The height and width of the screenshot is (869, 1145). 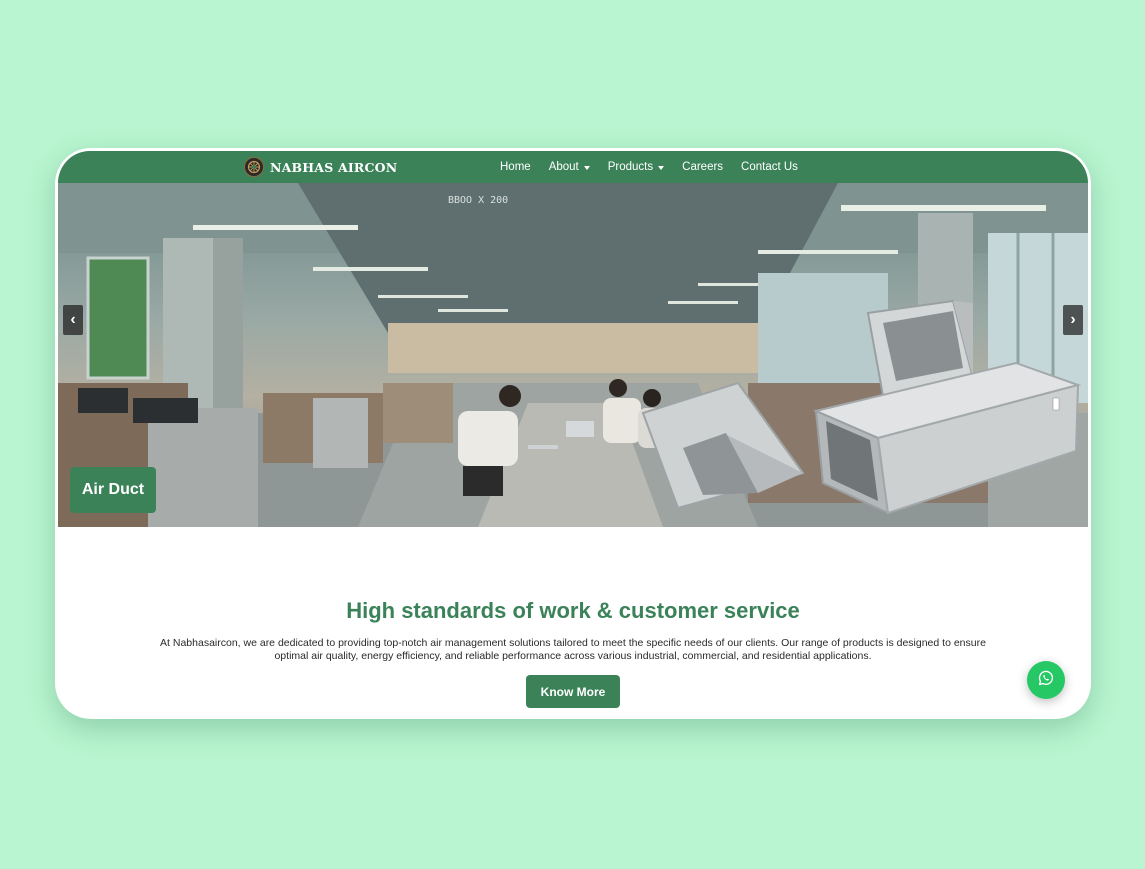 I want to click on nav-home: Home, so click(x=515, y=167).